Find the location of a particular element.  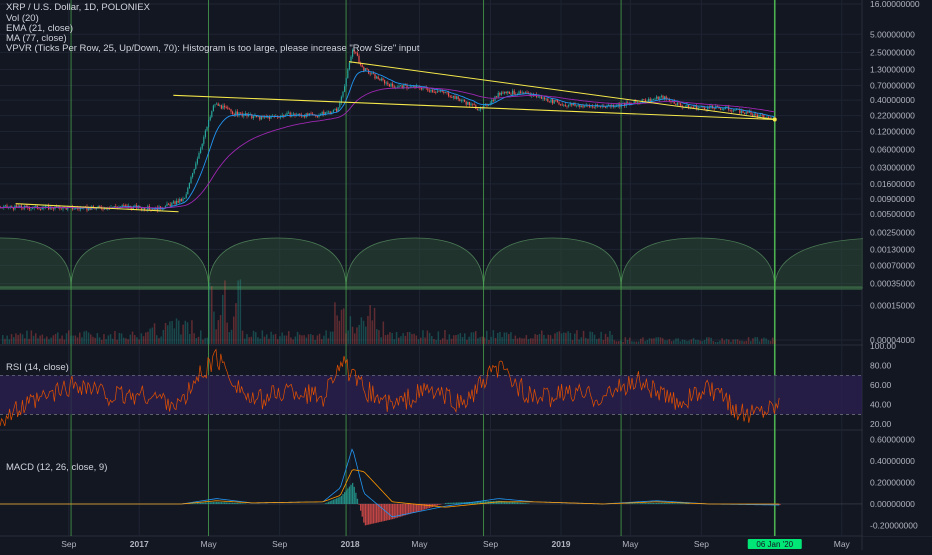

rsi-indicator-label: RSI (14, close) is located at coordinates (37, 367).